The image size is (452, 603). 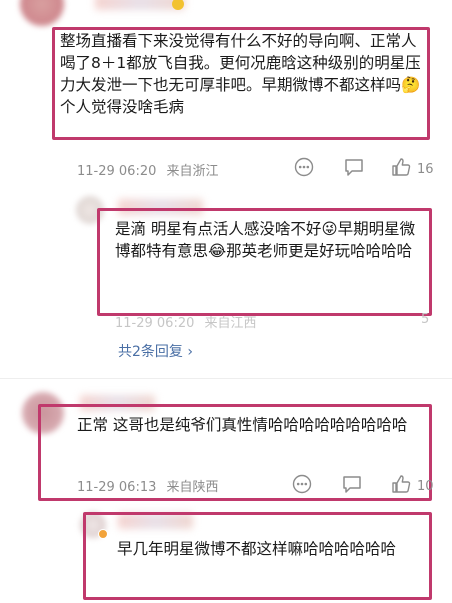 What do you see at coordinates (192, 171) in the screenshot?
I see `comment-location: 来自浙江` at bounding box center [192, 171].